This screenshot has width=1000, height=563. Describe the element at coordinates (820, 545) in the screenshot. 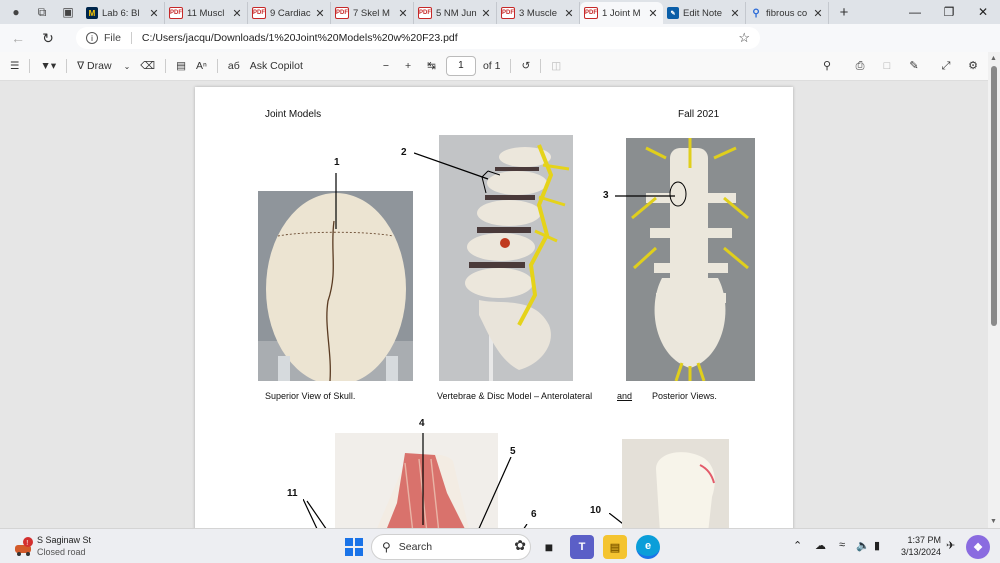

I see `onedrive-cloud-icon: ☁` at that location.